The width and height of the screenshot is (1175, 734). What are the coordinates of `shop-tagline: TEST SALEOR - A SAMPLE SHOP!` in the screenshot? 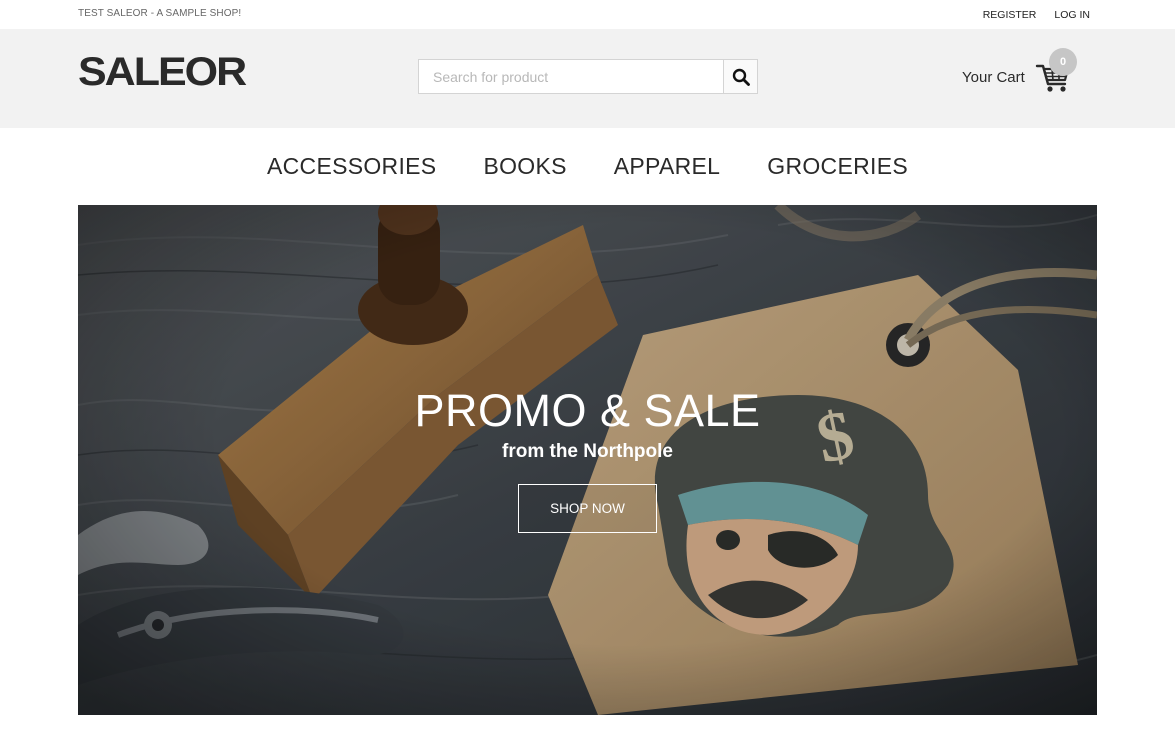 It's located at (160, 13).